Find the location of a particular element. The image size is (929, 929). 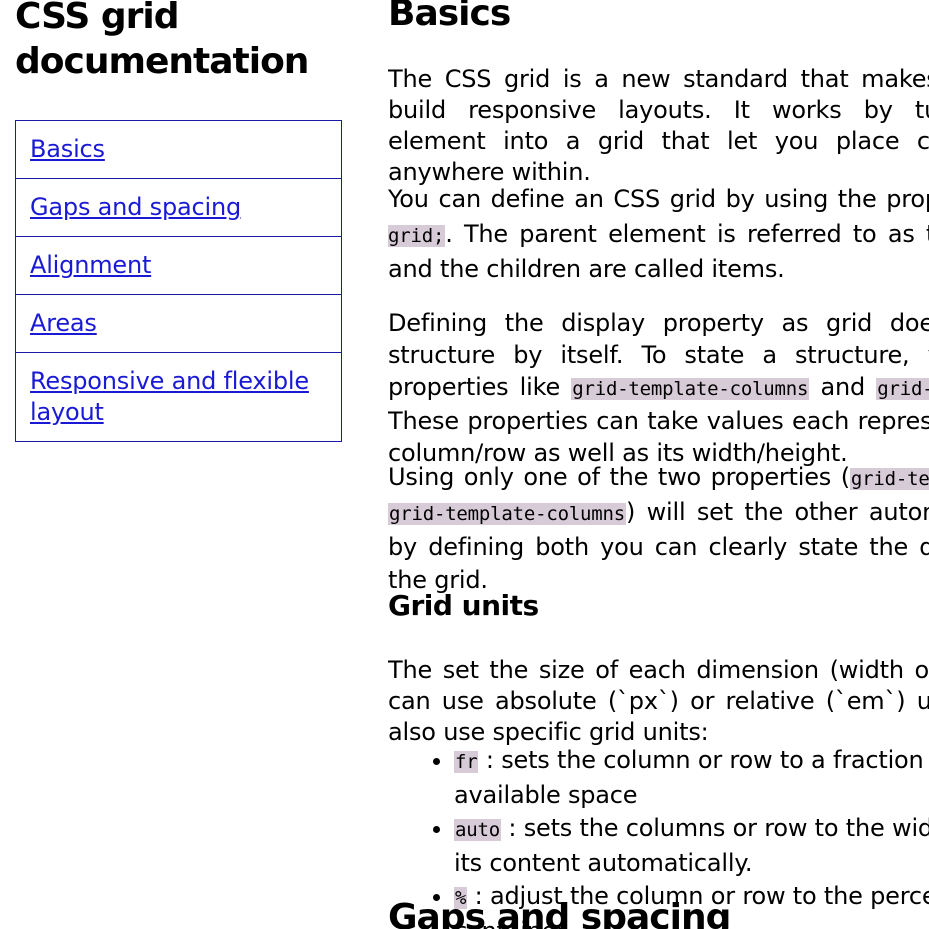

nav-item-responsive: Responsive and flexible layout is located at coordinates (178, 397).